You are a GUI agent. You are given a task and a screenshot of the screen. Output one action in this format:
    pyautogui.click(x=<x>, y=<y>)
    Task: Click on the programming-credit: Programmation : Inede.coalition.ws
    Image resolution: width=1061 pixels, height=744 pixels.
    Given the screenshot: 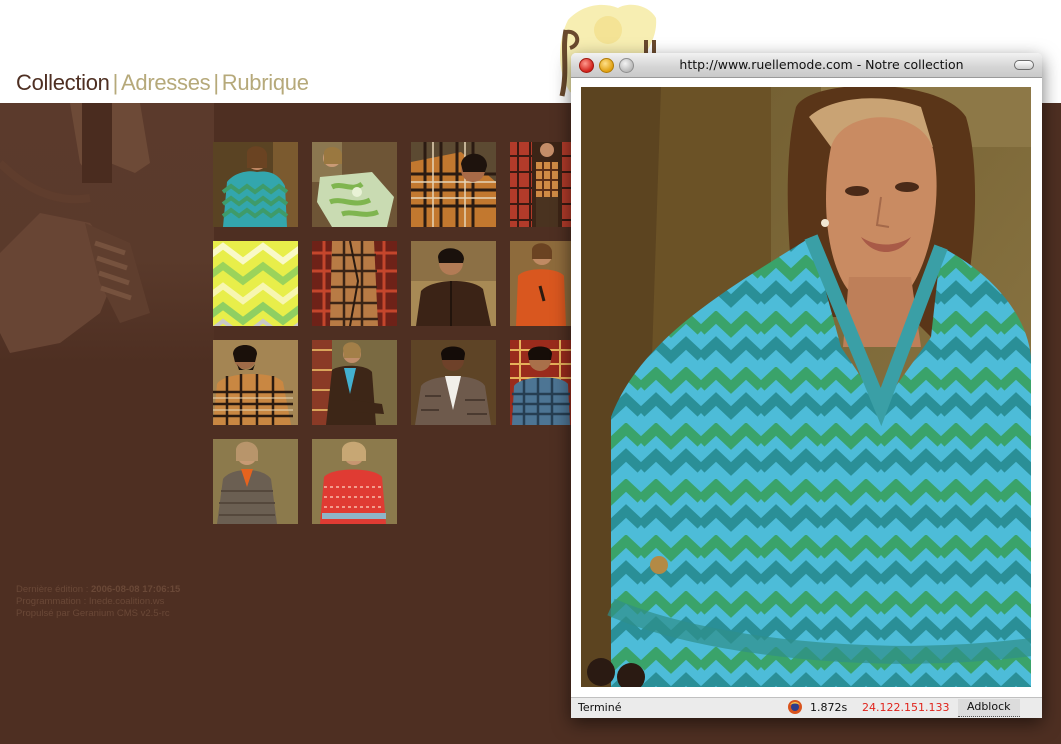 What is the action you would take?
    pyautogui.click(x=90, y=601)
    